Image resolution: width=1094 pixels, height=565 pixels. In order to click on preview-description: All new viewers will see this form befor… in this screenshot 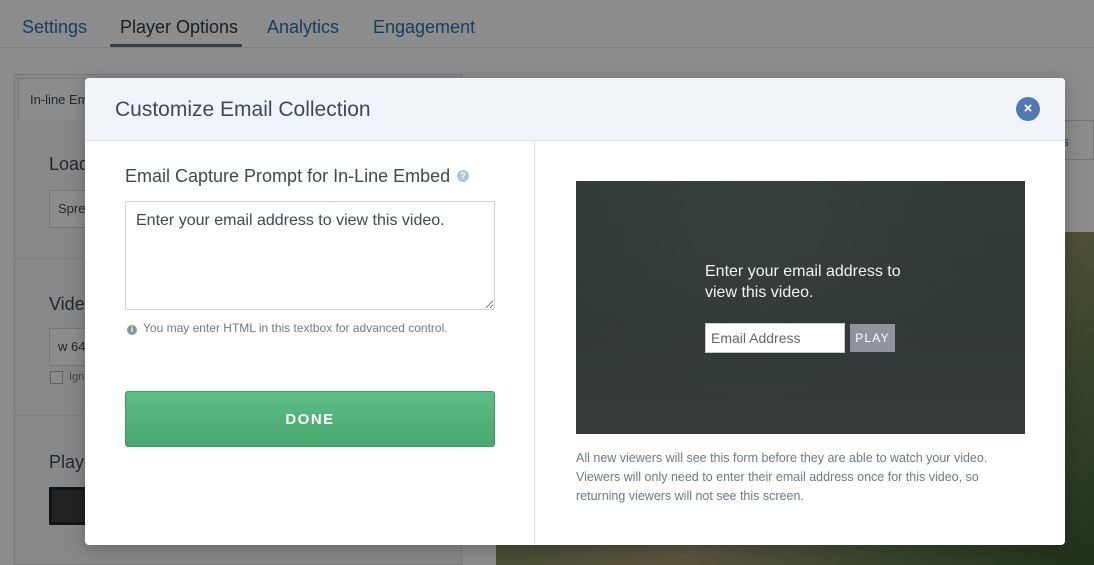, I will do `click(782, 477)`.